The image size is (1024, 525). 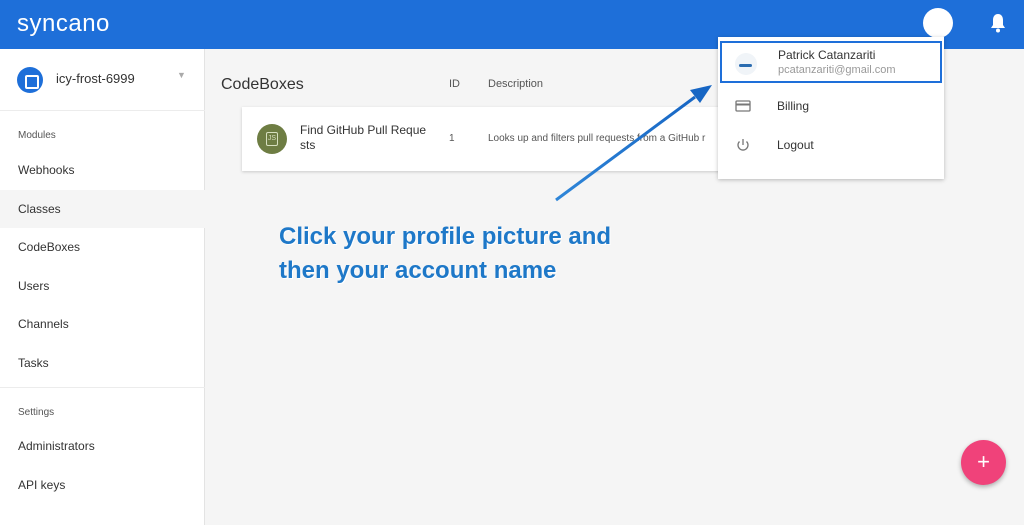 What do you see at coordinates (998, 23) in the screenshot?
I see `notifications-bell-icon` at bounding box center [998, 23].